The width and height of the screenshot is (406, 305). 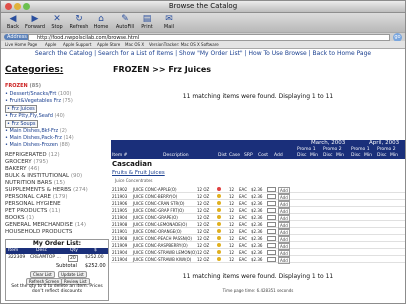 What do you see at coordinates (37, 145) in the screenshot?
I see `frozen-item-main-frozen: • Main Dishes-Frozen (88)` at bounding box center [37, 145].